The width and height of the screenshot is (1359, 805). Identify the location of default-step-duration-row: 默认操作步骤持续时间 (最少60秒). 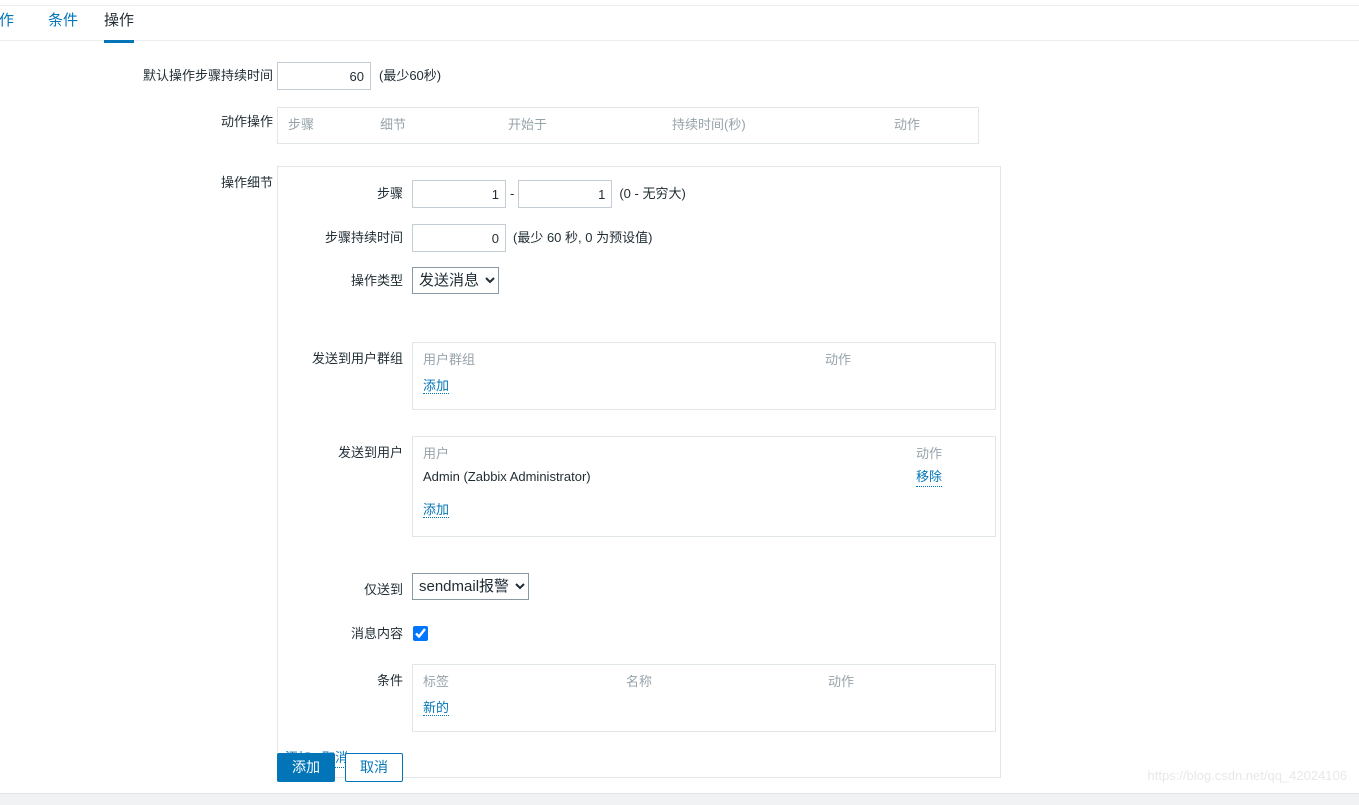
(500, 76).